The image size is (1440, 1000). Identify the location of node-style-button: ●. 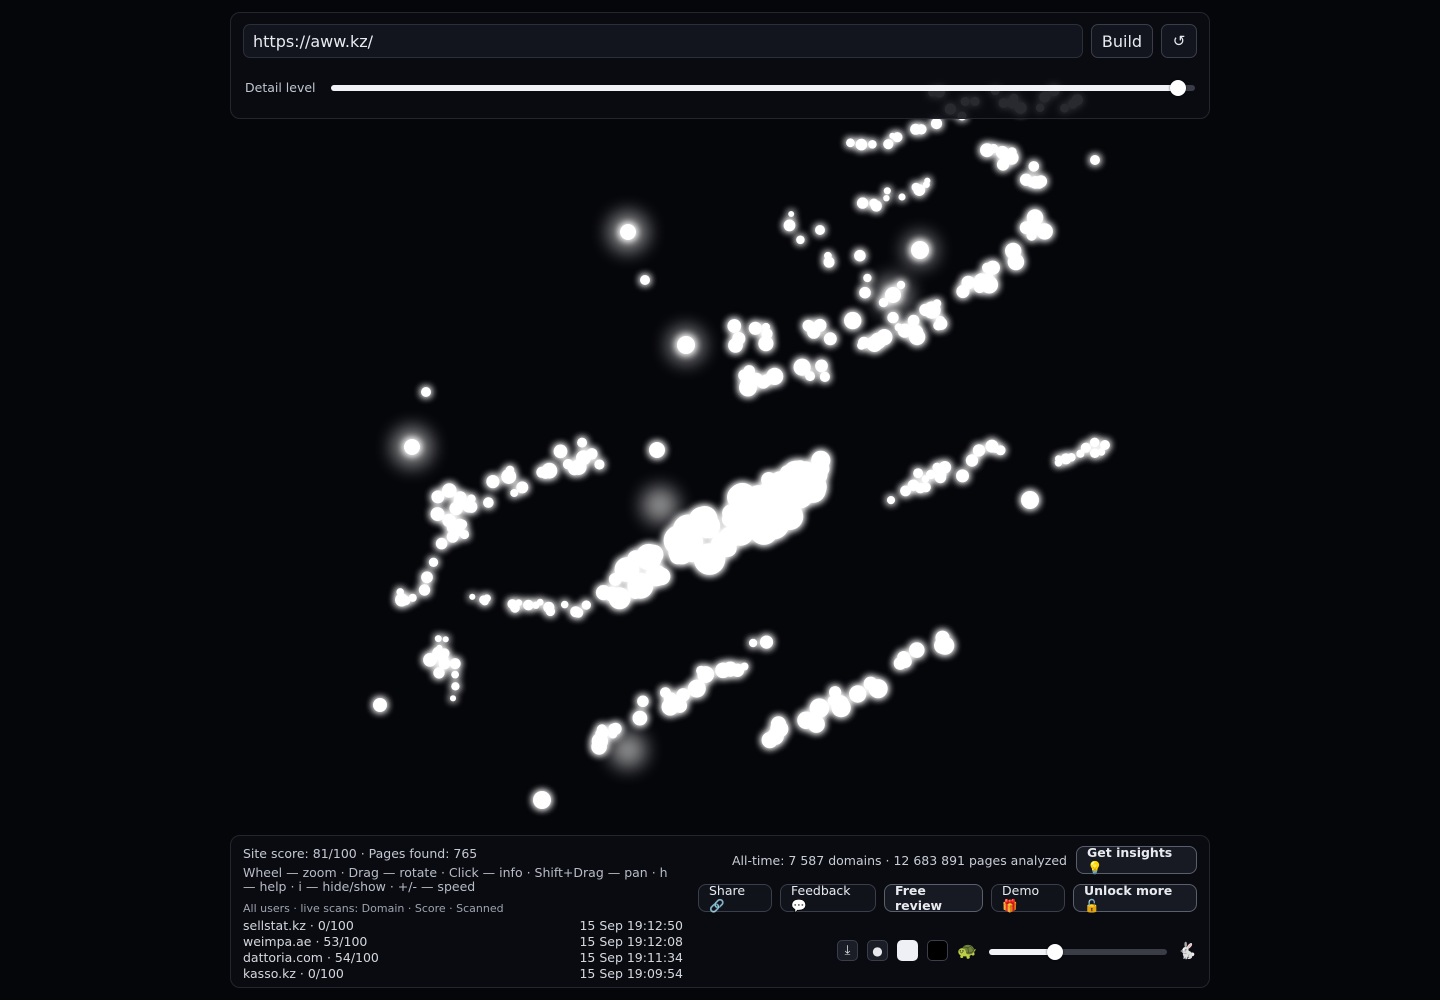
(877, 950).